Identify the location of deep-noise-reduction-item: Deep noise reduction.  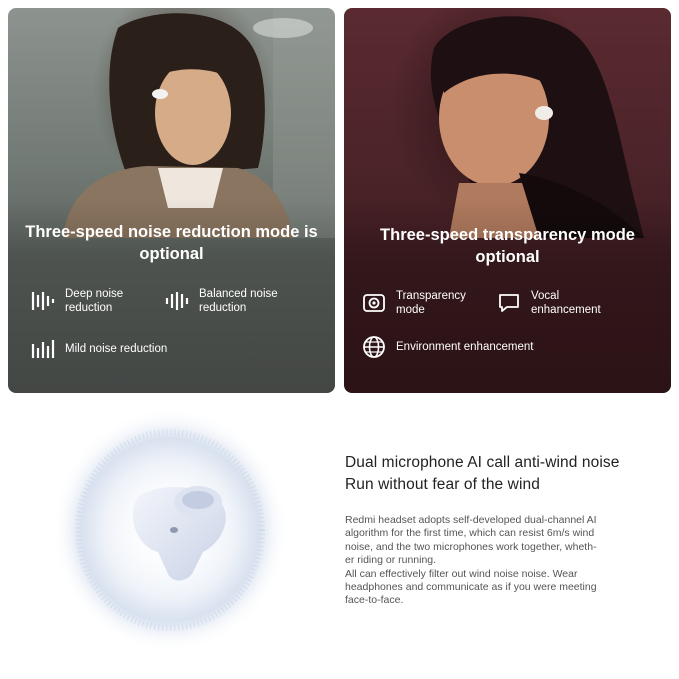
(76, 301).